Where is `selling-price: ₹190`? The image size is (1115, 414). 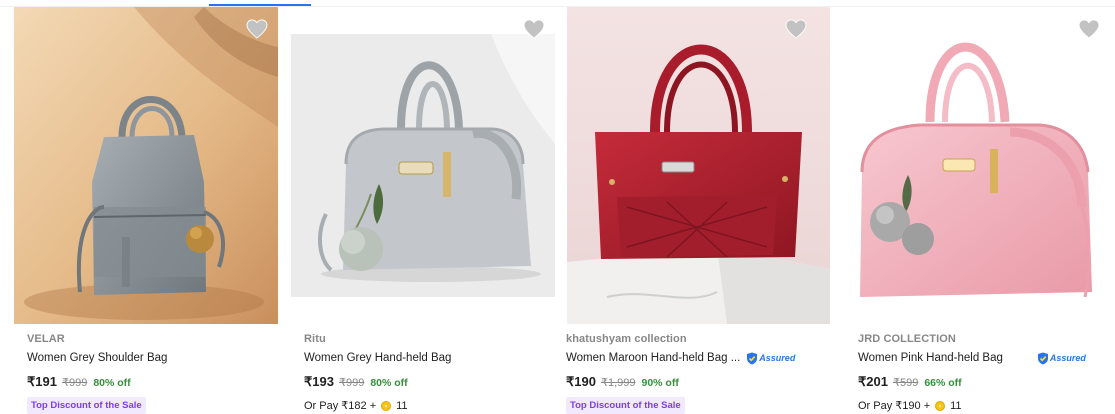 selling-price: ₹190 is located at coordinates (581, 381).